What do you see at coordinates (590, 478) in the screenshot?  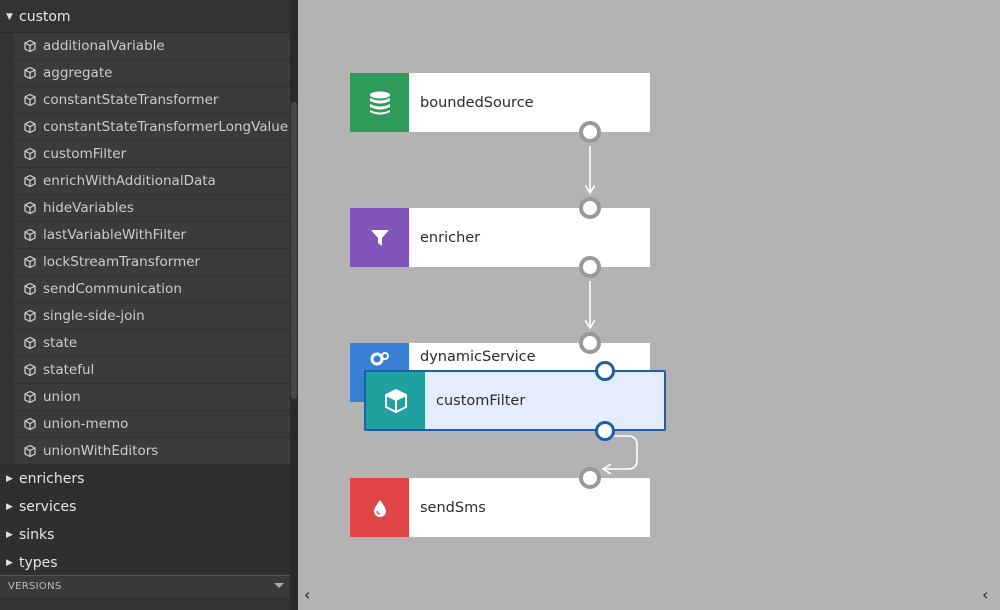 I see `input-port-sendSms` at bounding box center [590, 478].